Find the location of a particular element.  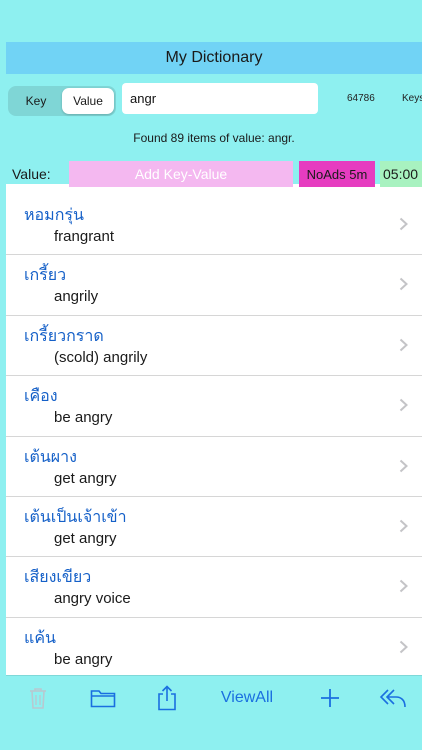

list-item: เกรี้ยว angrily is located at coordinates (214, 285).